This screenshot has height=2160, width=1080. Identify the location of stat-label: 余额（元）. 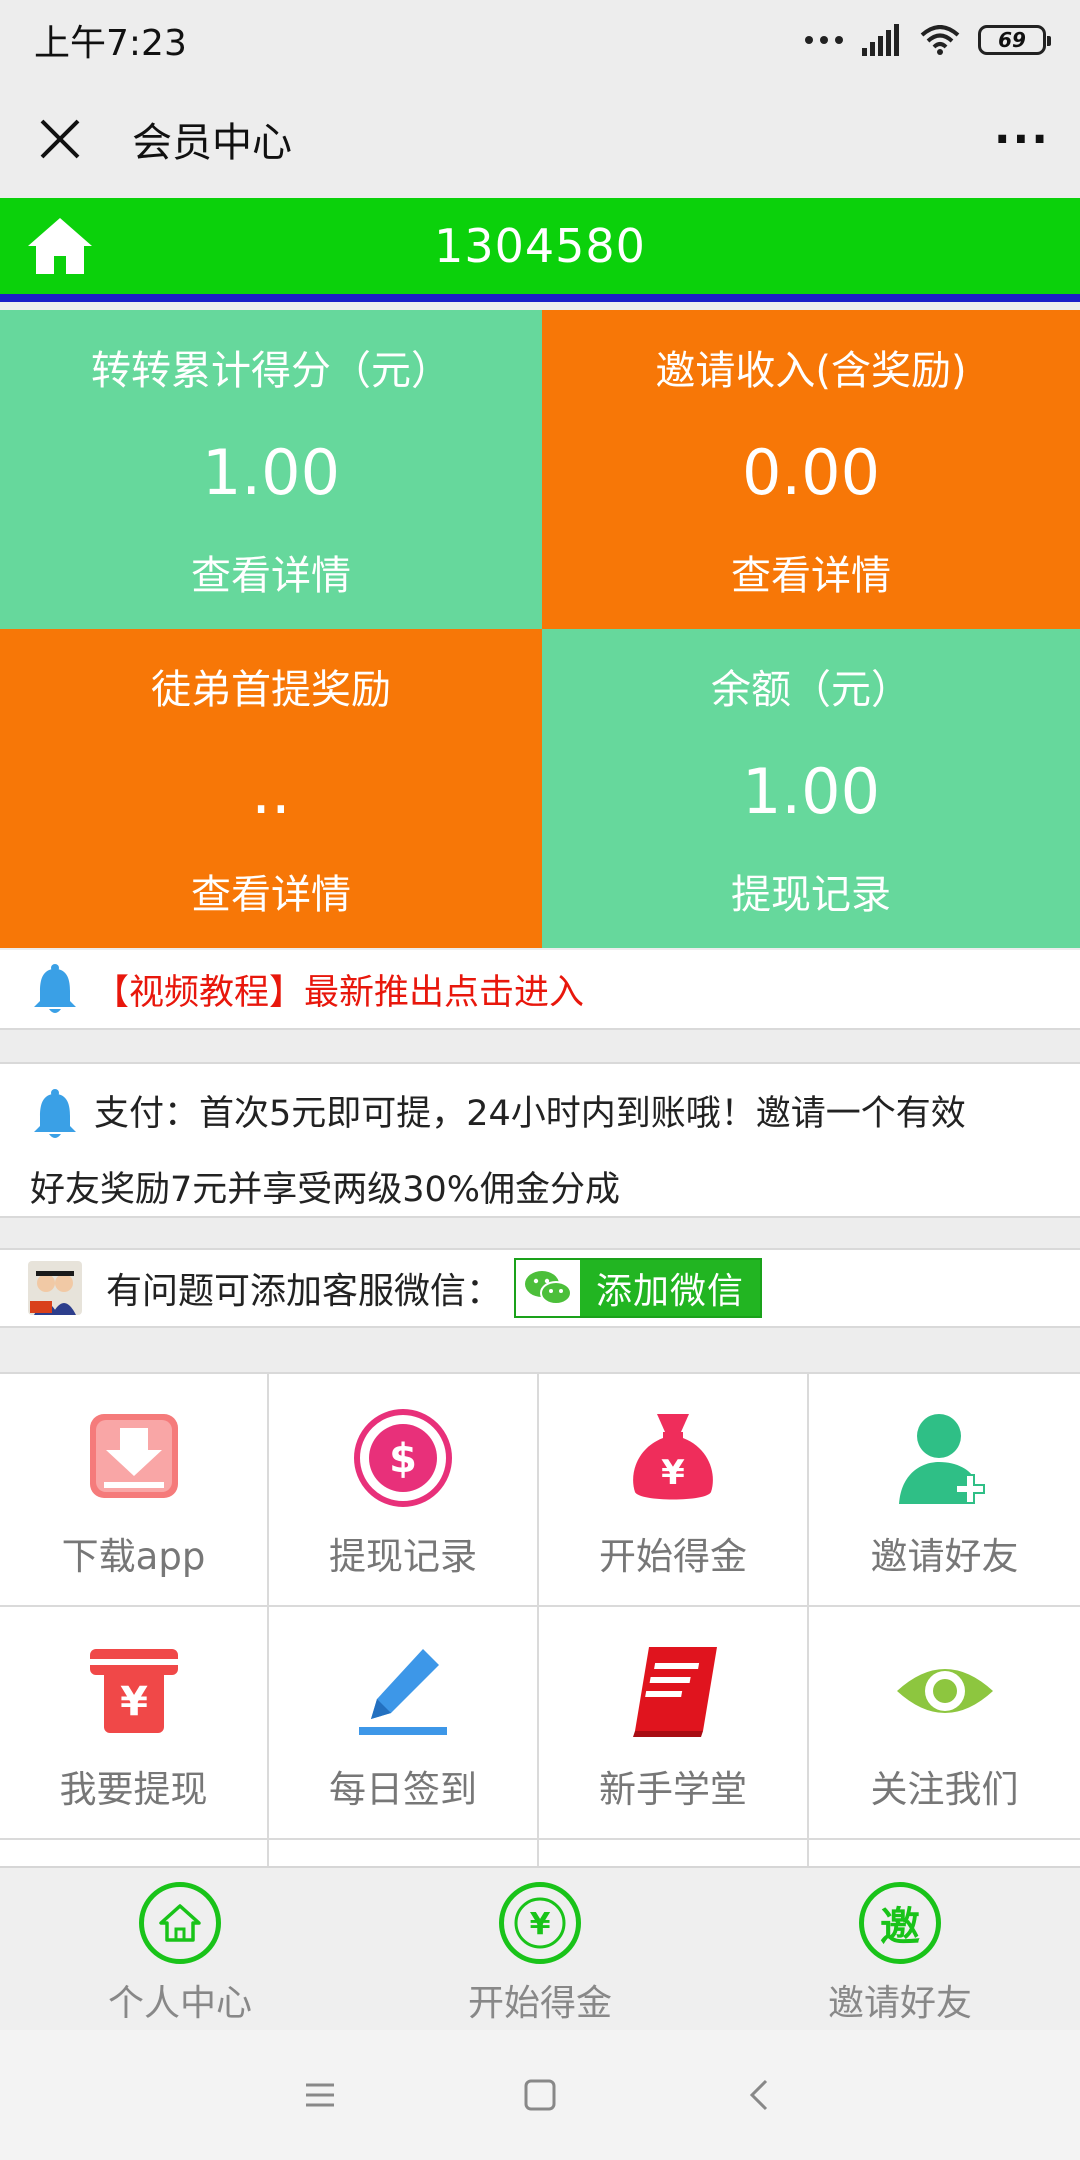
(811, 690).